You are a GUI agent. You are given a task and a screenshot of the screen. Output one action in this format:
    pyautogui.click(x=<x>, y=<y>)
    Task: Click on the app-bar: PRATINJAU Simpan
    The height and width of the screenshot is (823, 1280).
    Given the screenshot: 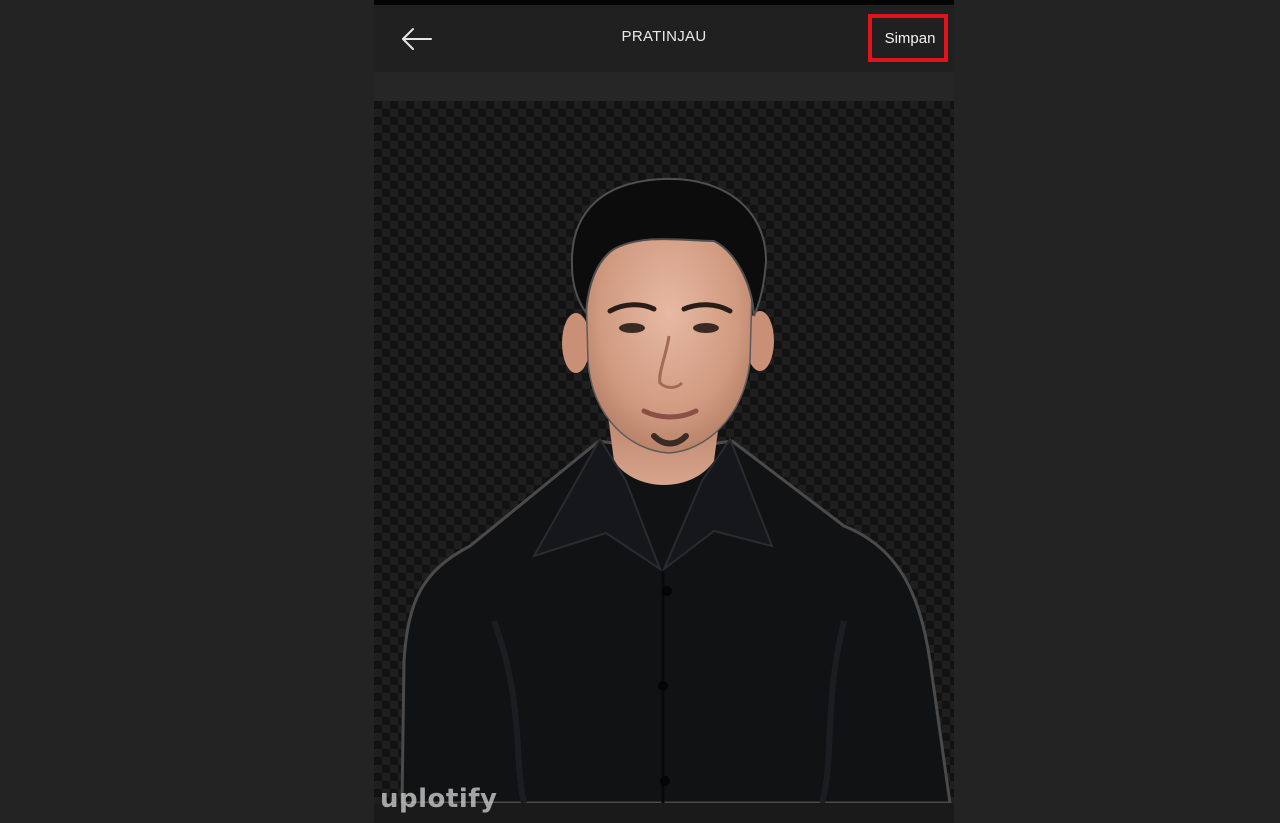 What is the action you would take?
    pyautogui.click(x=664, y=38)
    